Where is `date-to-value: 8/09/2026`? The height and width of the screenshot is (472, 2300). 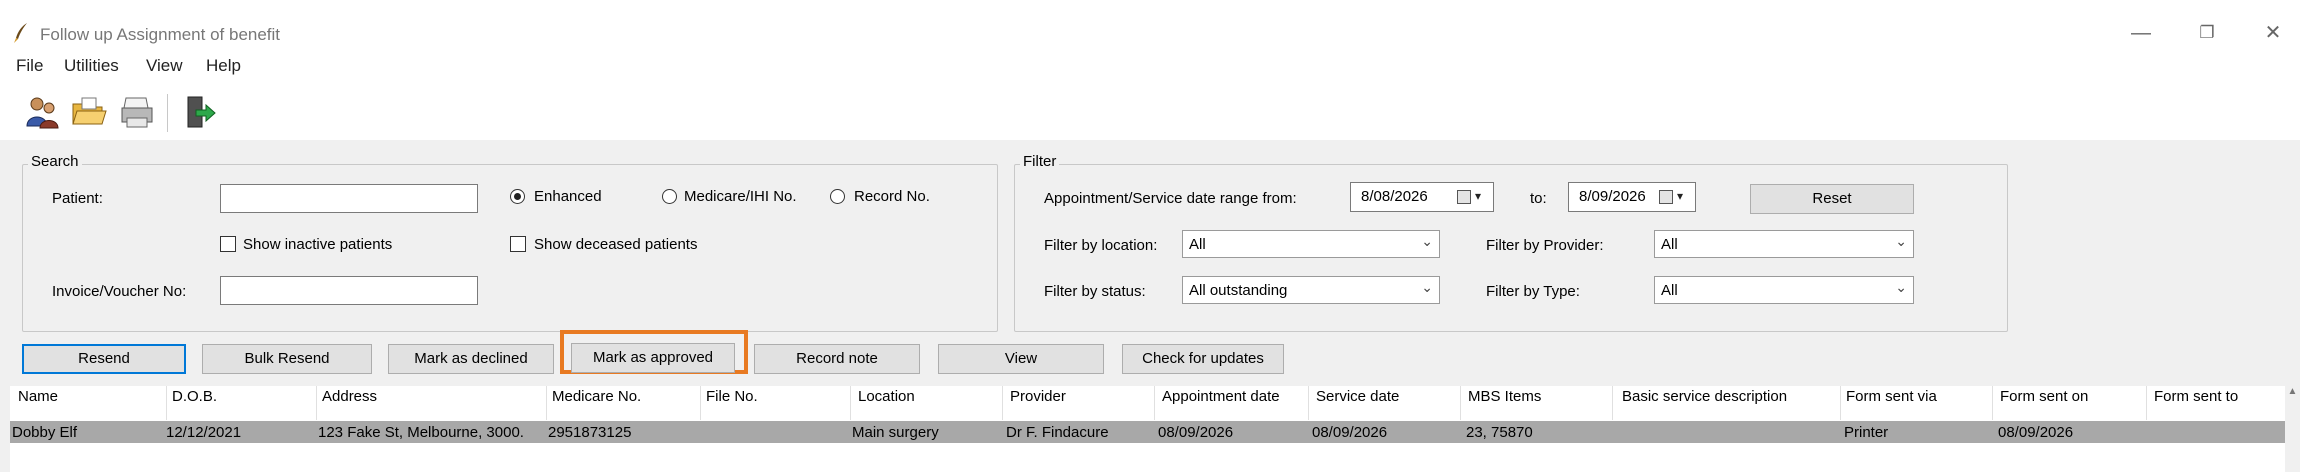
date-to-value: 8/09/2026 is located at coordinates (1612, 196).